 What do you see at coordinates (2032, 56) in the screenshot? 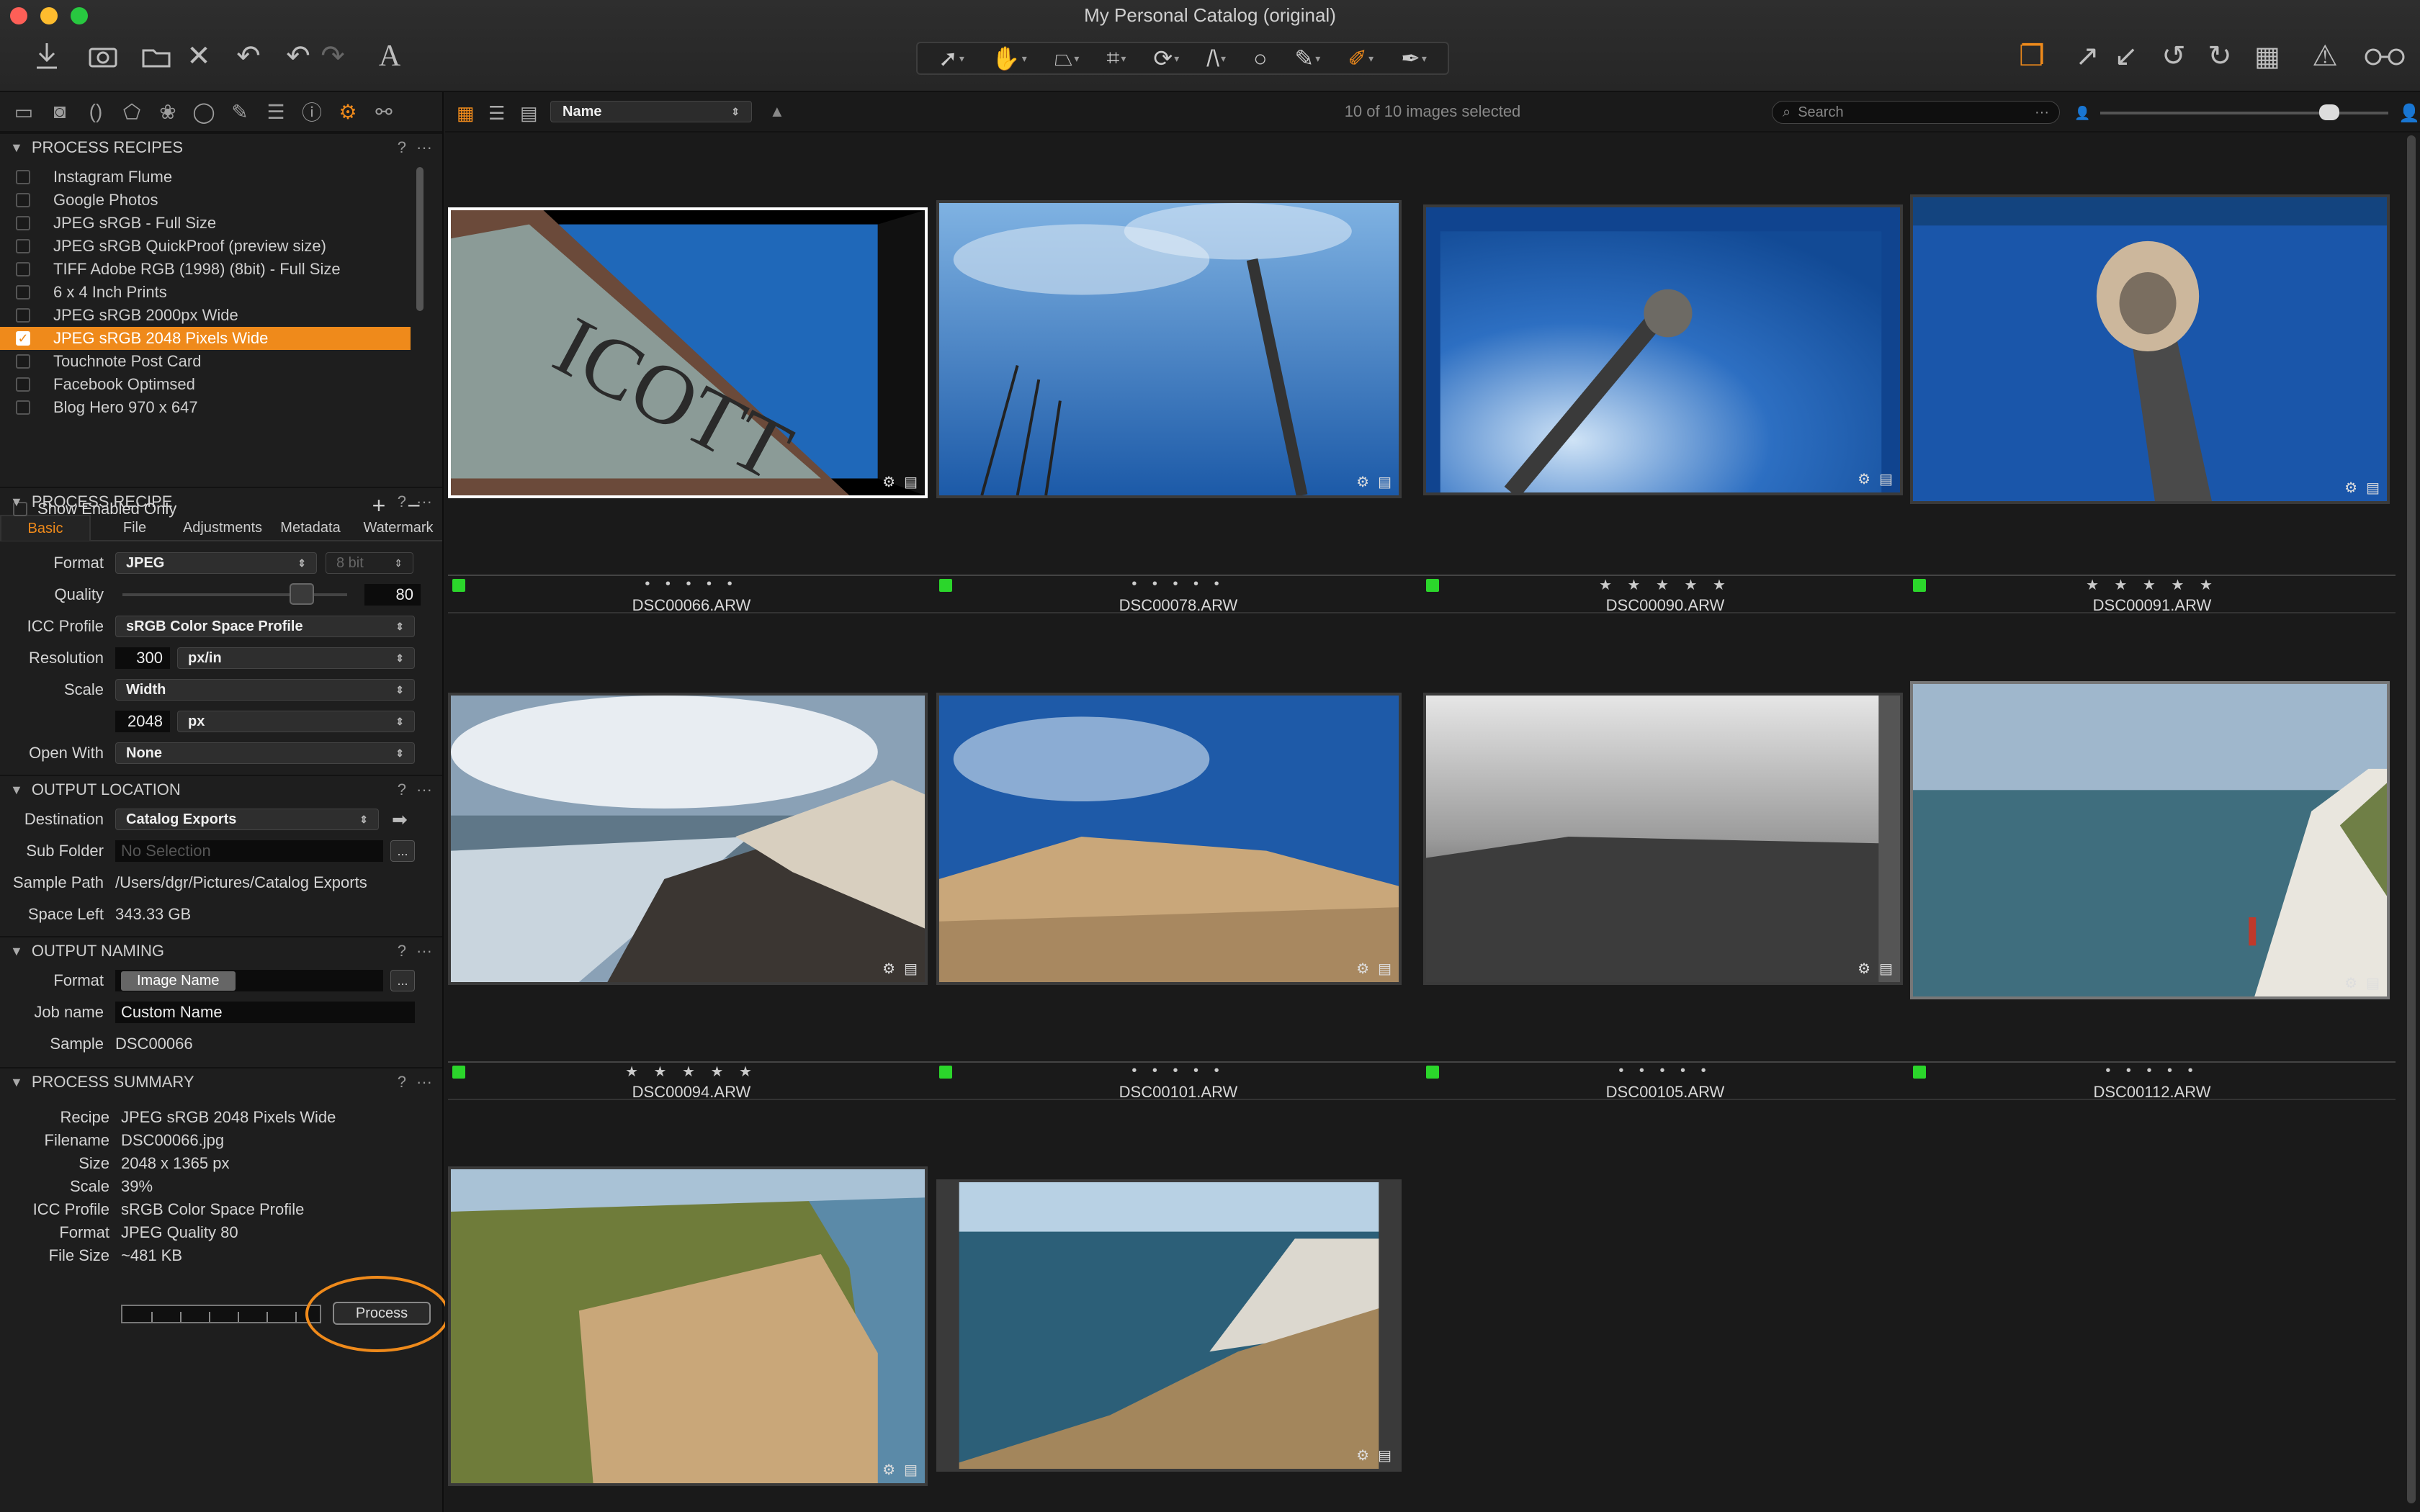
I see `stack-icon: ❐` at bounding box center [2032, 56].